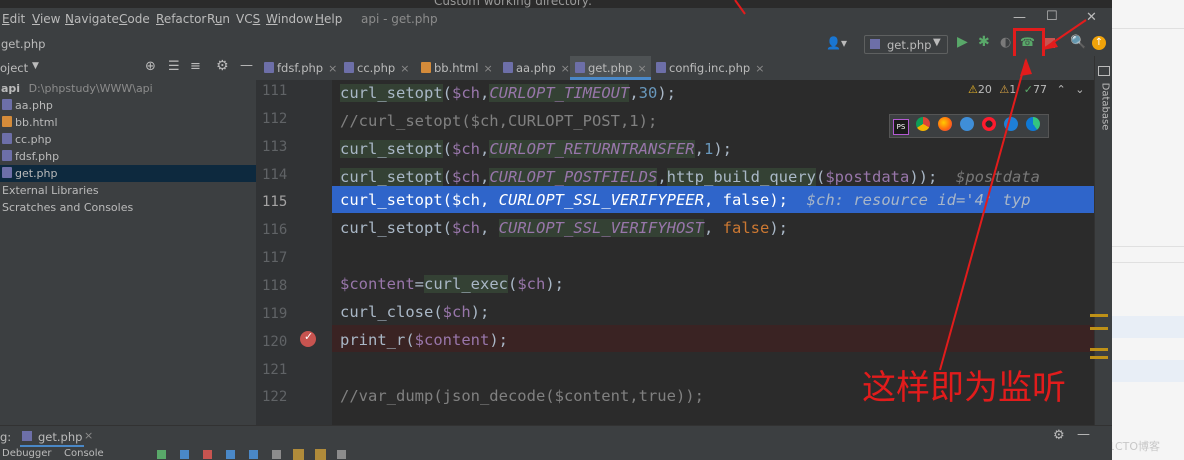 The height and width of the screenshot is (460, 1184). What do you see at coordinates (964, 388) in the screenshot?
I see `annotation-text: 这样即为监听` at bounding box center [964, 388].